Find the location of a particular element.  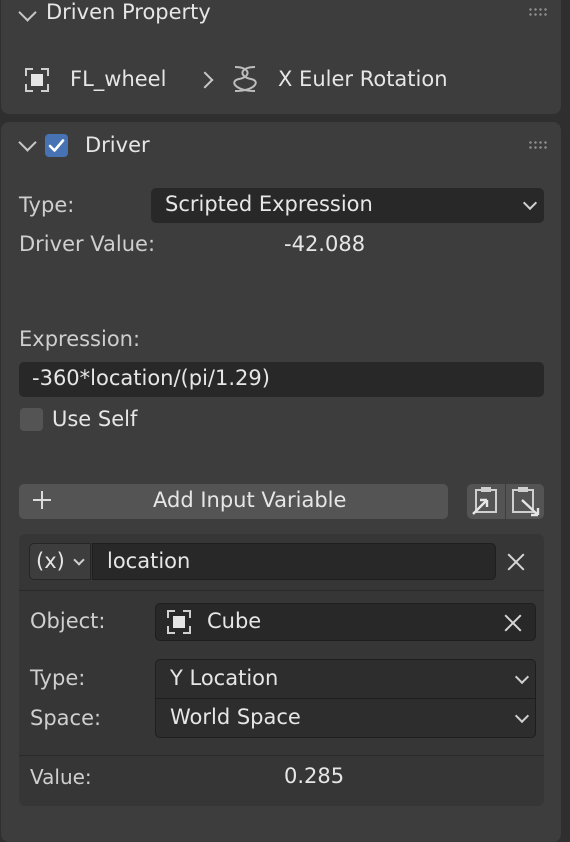

expression-text: -360*location/(pi/1.29) is located at coordinates (151, 378).